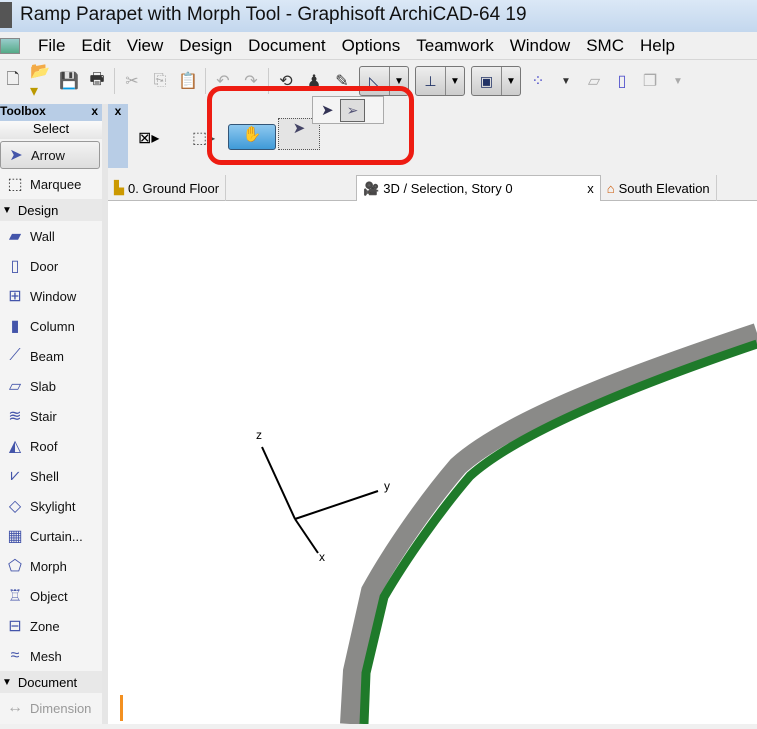 This screenshot has width=757, height=729. Describe the element at coordinates (56, 184) in the screenshot. I see `tool-label: Marquee` at that location.